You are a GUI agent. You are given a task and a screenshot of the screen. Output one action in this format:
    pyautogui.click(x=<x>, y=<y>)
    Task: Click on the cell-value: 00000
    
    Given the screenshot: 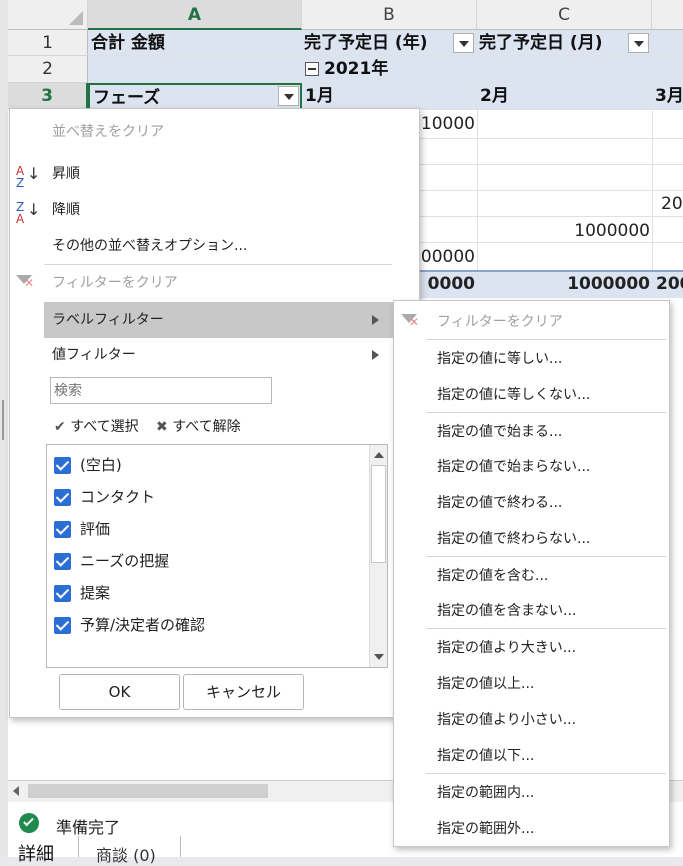 What is the action you would take?
    pyautogui.click(x=445, y=257)
    